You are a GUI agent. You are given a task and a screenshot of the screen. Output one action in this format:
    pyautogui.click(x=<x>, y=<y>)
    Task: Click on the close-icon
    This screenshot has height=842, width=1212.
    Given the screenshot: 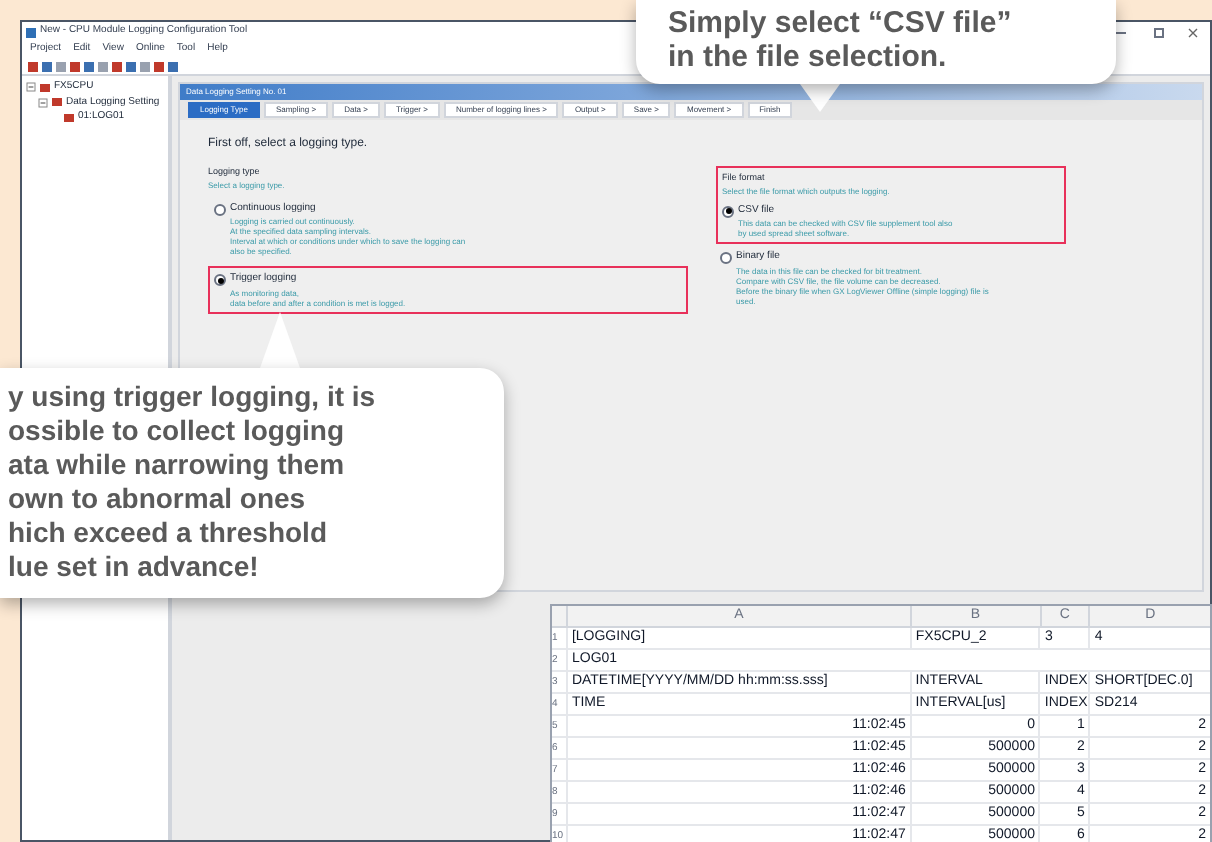 What is the action you would take?
    pyautogui.click(x=1193, y=32)
    